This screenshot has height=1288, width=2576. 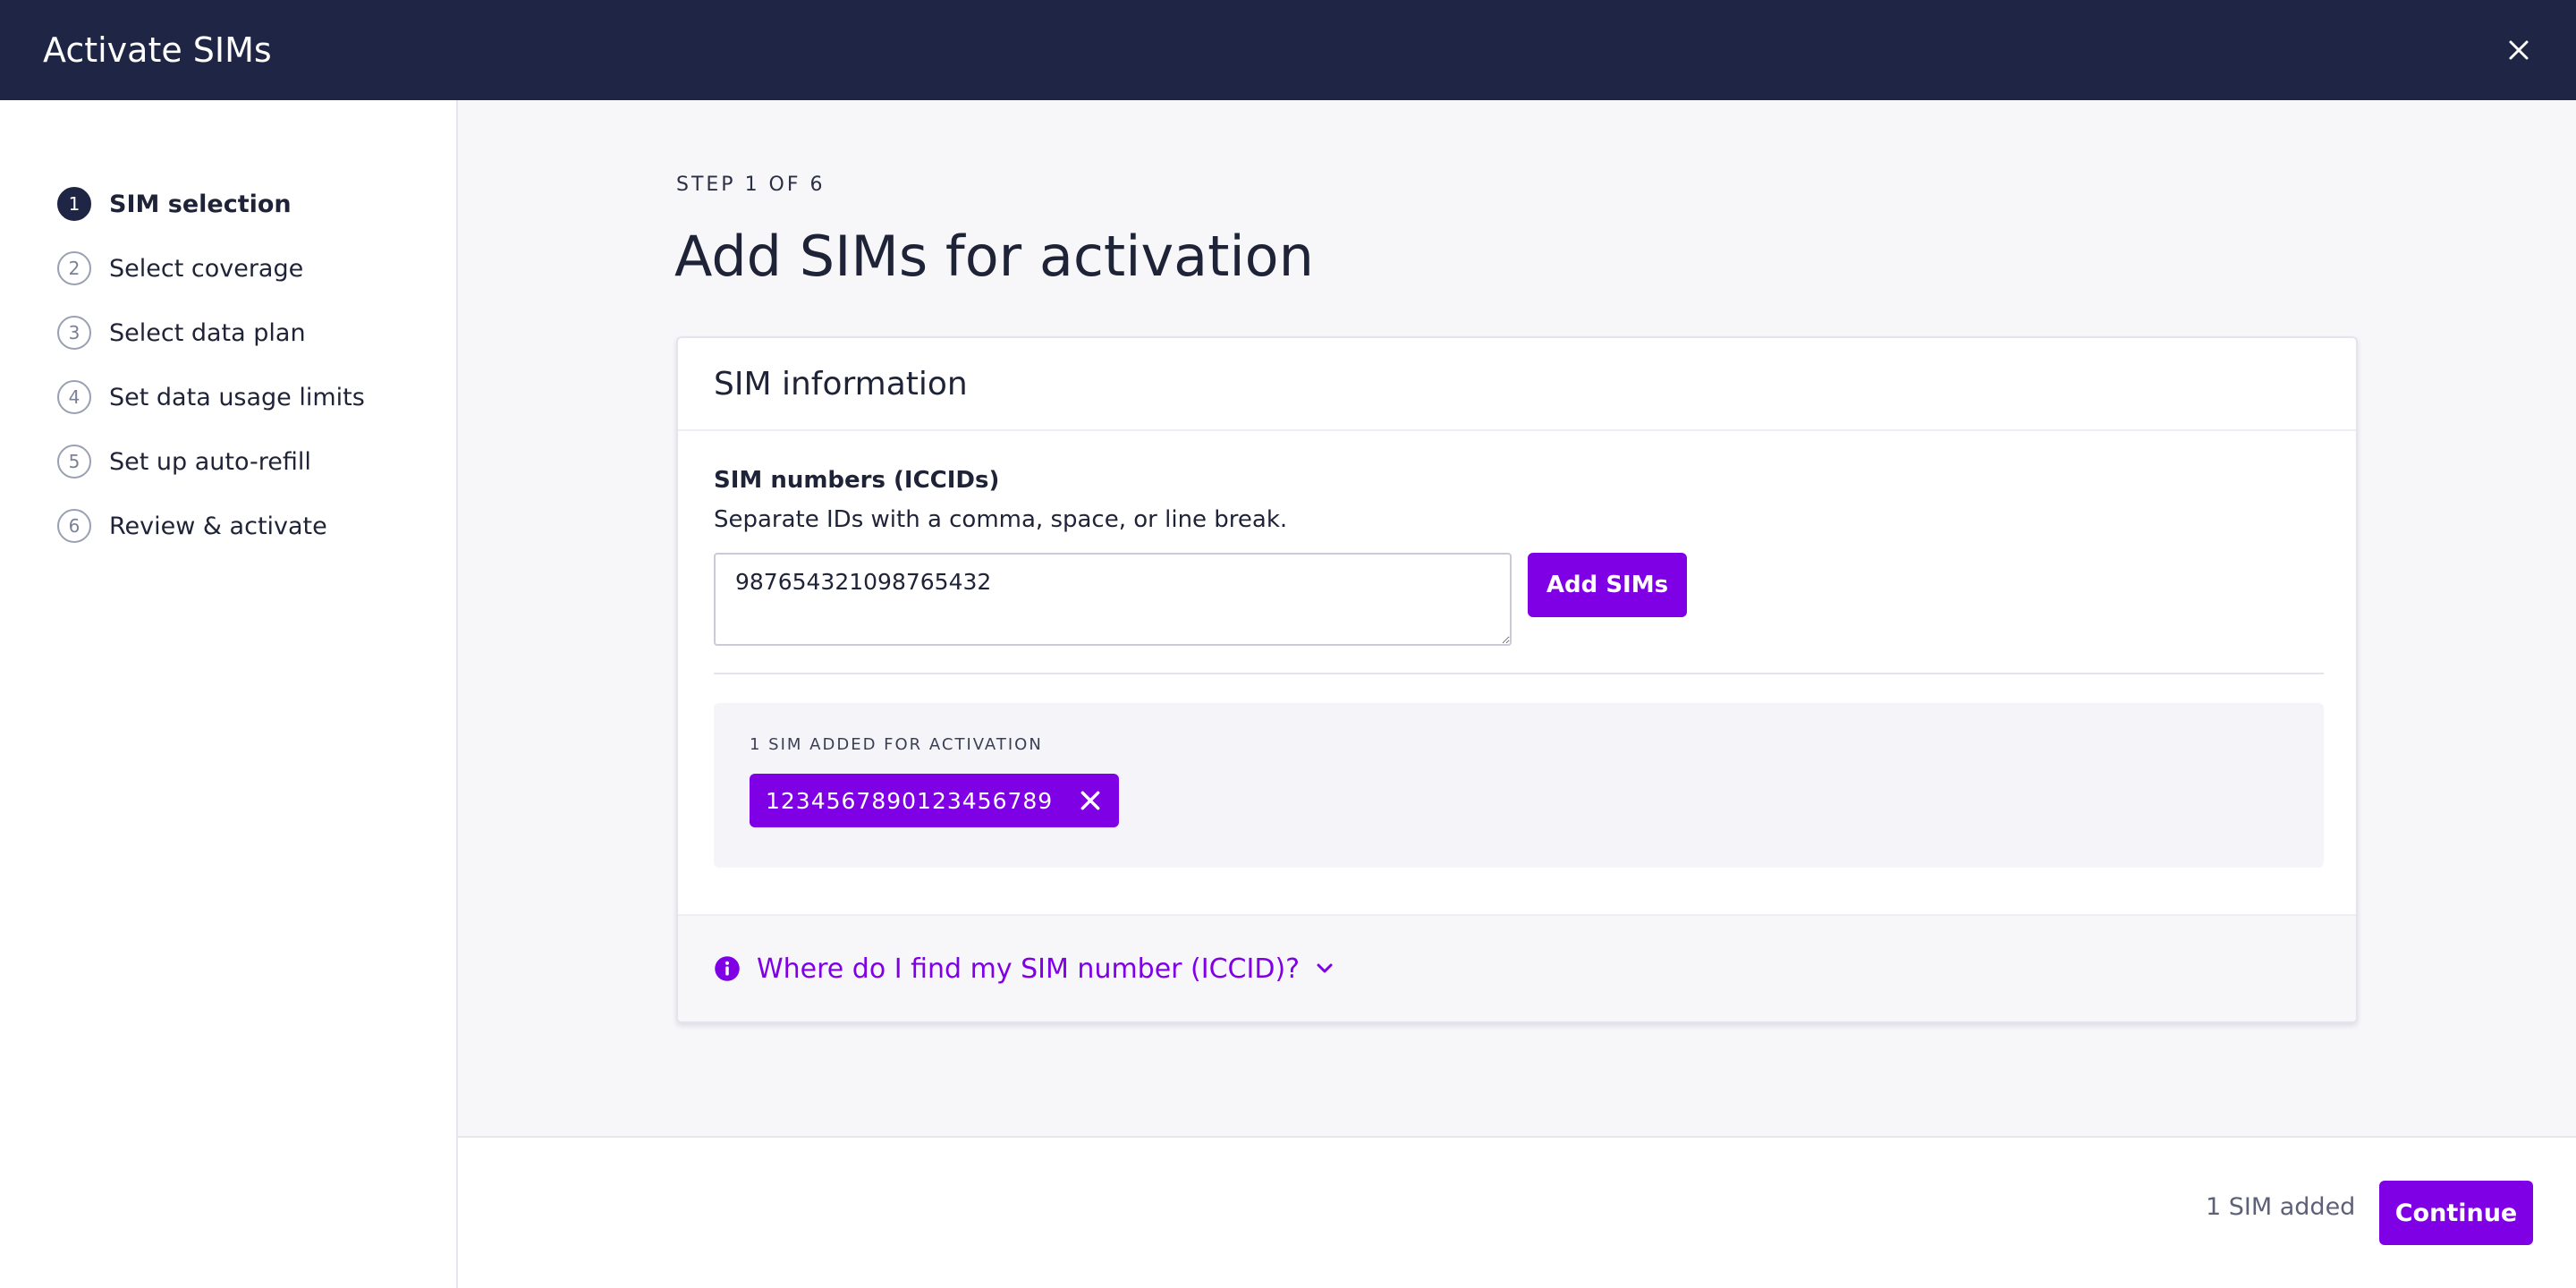 I want to click on step-number: 5, so click(x=74, y=462).